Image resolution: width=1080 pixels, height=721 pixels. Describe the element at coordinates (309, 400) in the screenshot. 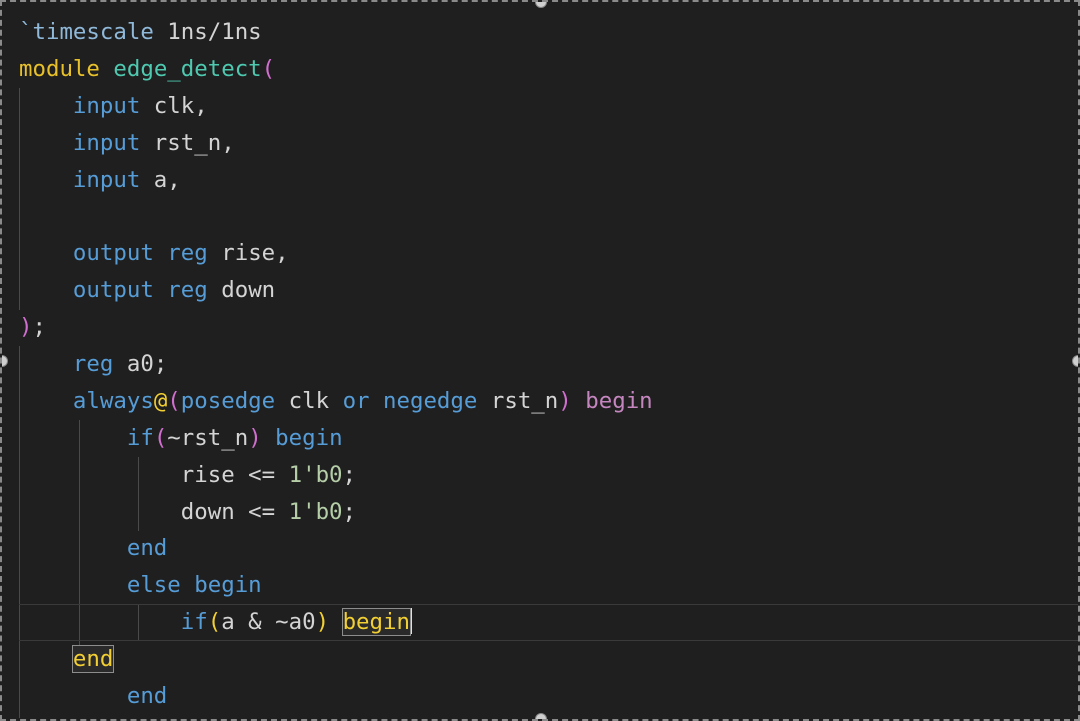

I see `code-token: clk` at that location.